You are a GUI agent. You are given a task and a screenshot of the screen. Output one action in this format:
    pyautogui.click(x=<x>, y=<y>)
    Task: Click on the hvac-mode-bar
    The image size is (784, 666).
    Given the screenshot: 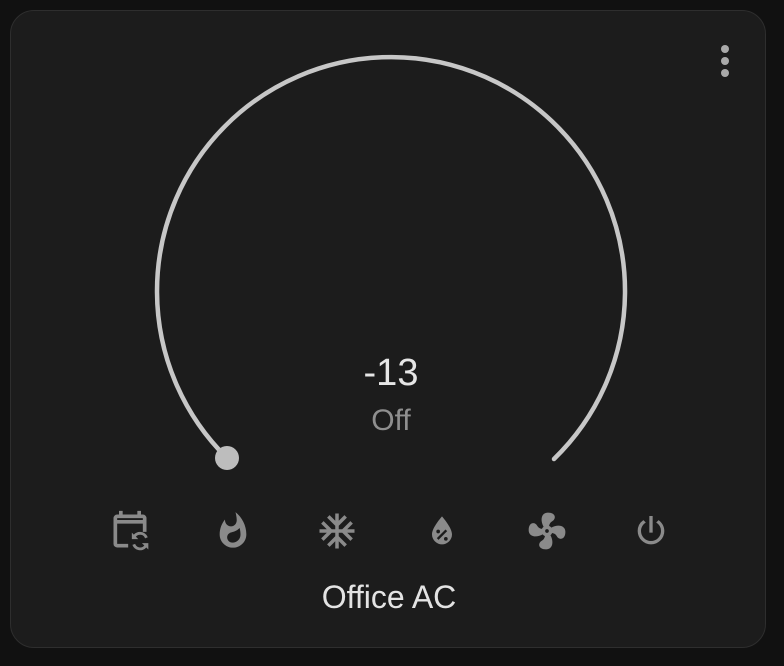 What is the action you would take?
    pyautogui.click(x=389, y=531)
    